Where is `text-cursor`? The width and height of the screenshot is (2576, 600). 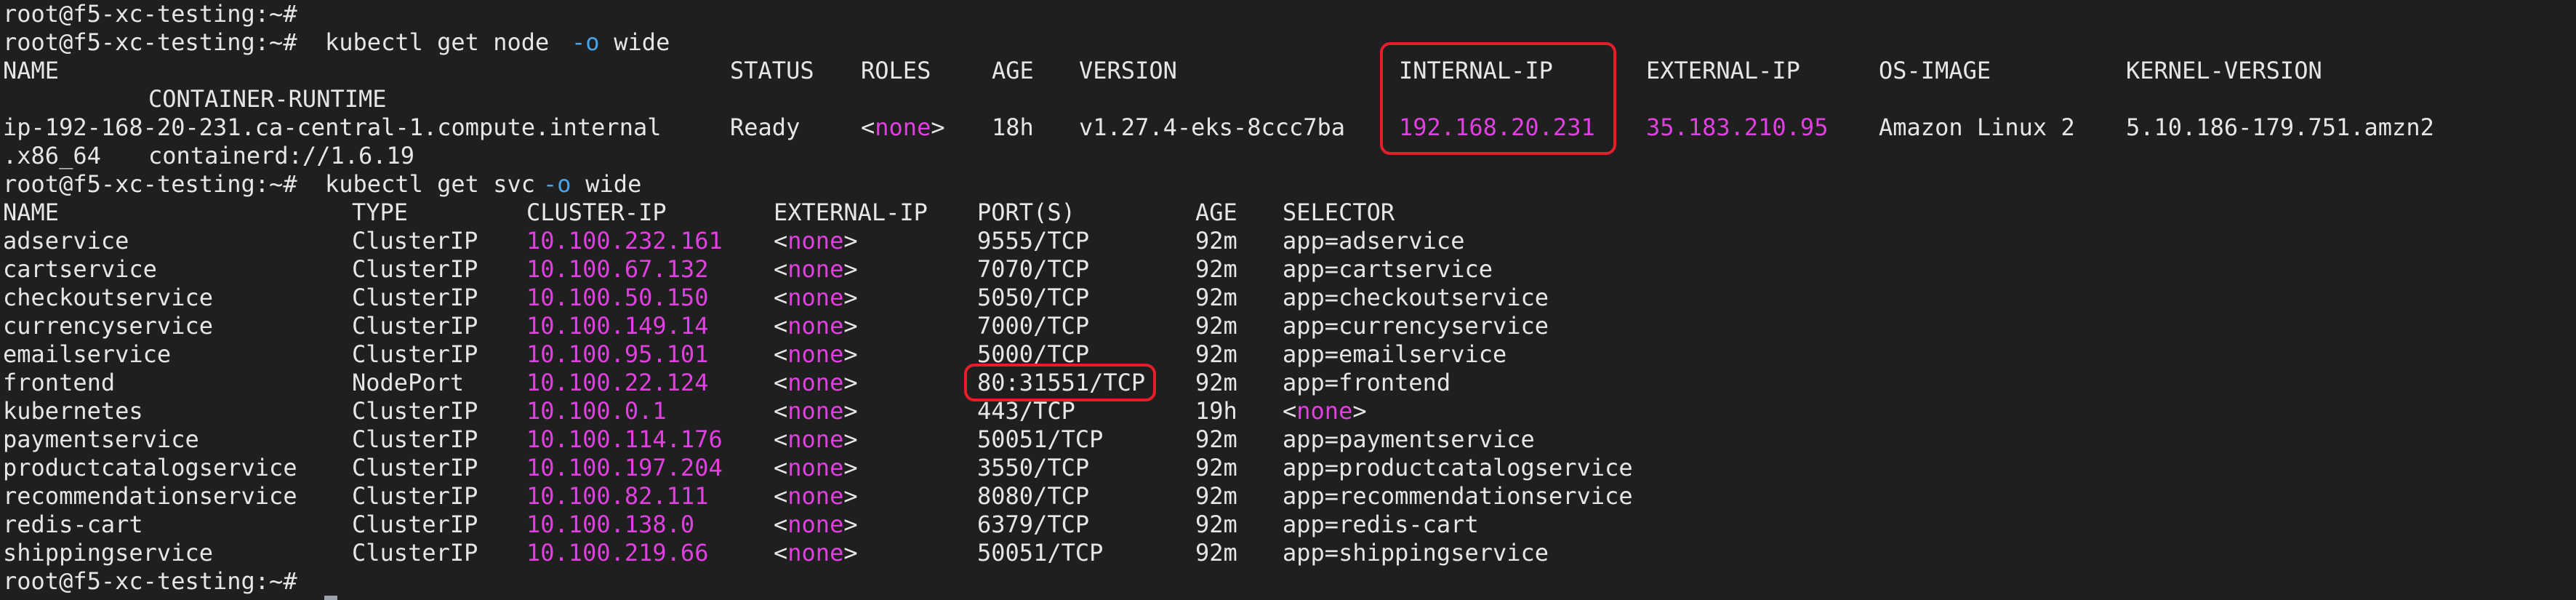 text-cursor is located at coordinates (330, 598).